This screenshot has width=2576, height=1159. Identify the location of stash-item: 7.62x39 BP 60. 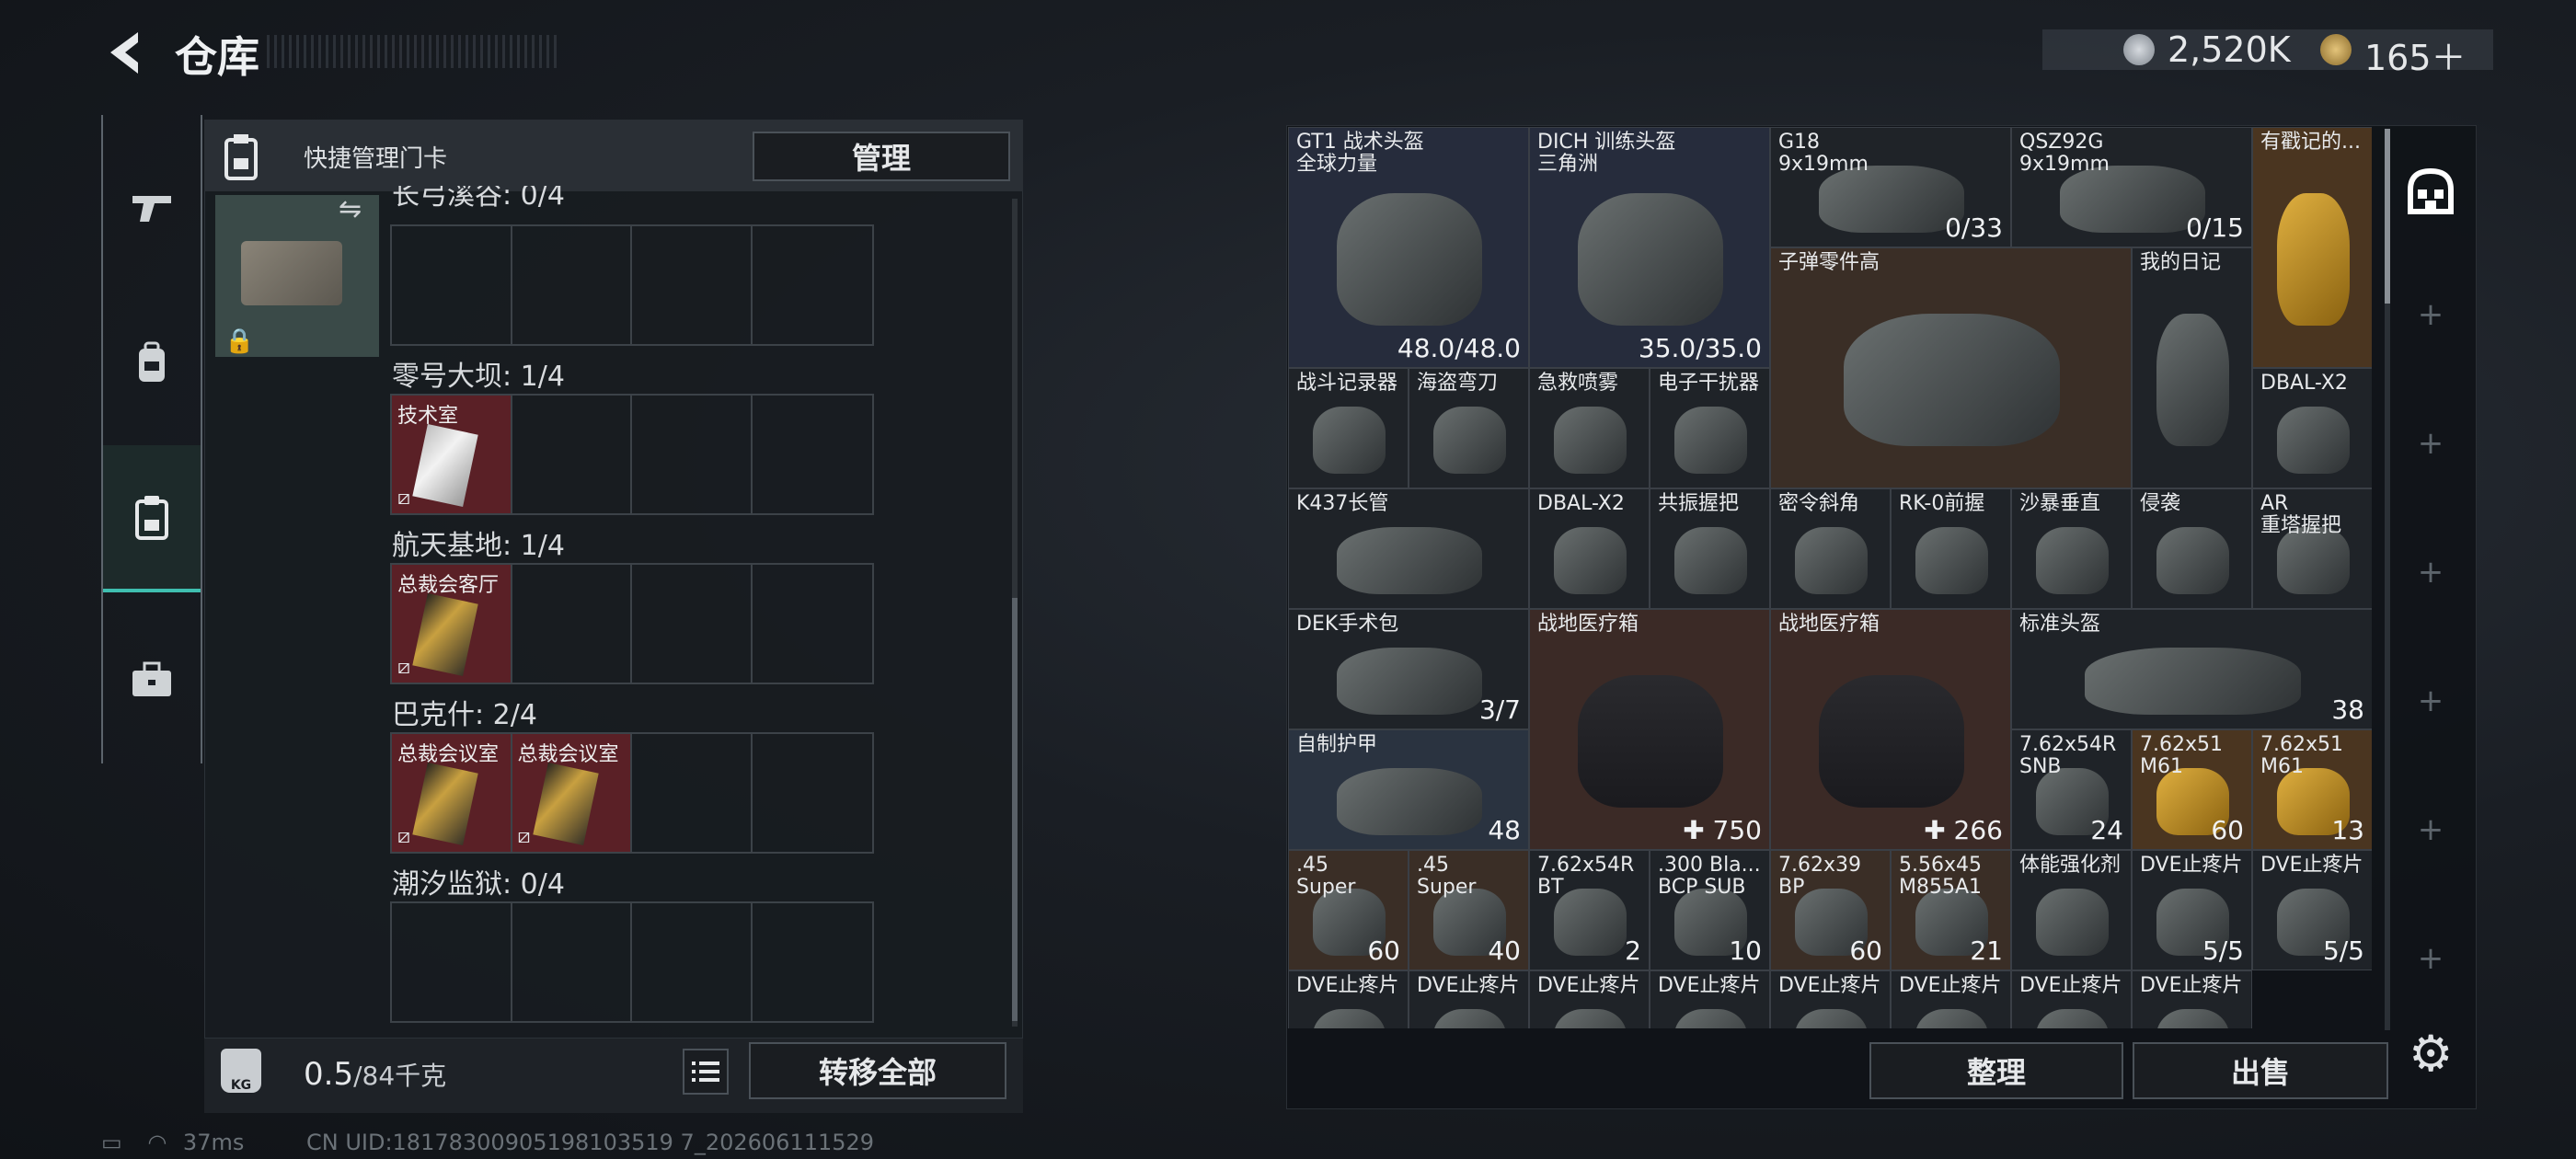
(1830, 910).